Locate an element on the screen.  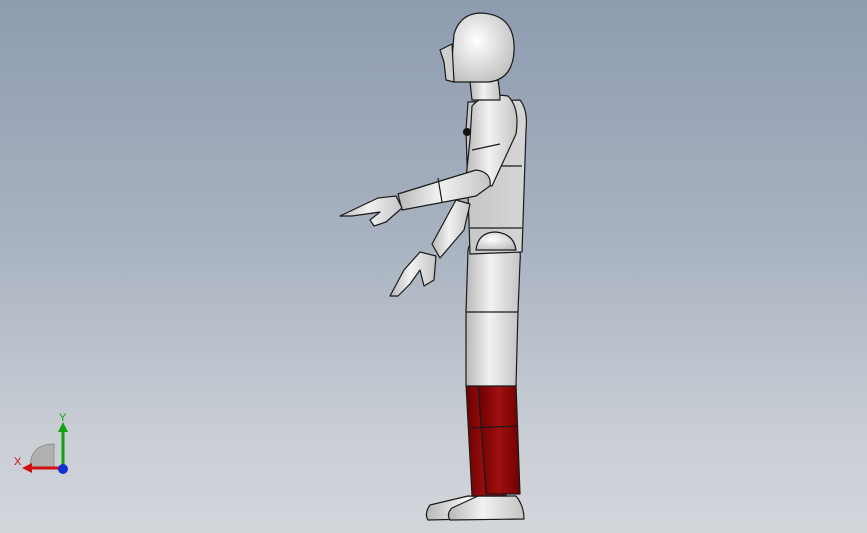
hand-upper is located at coordinates (371, 211).